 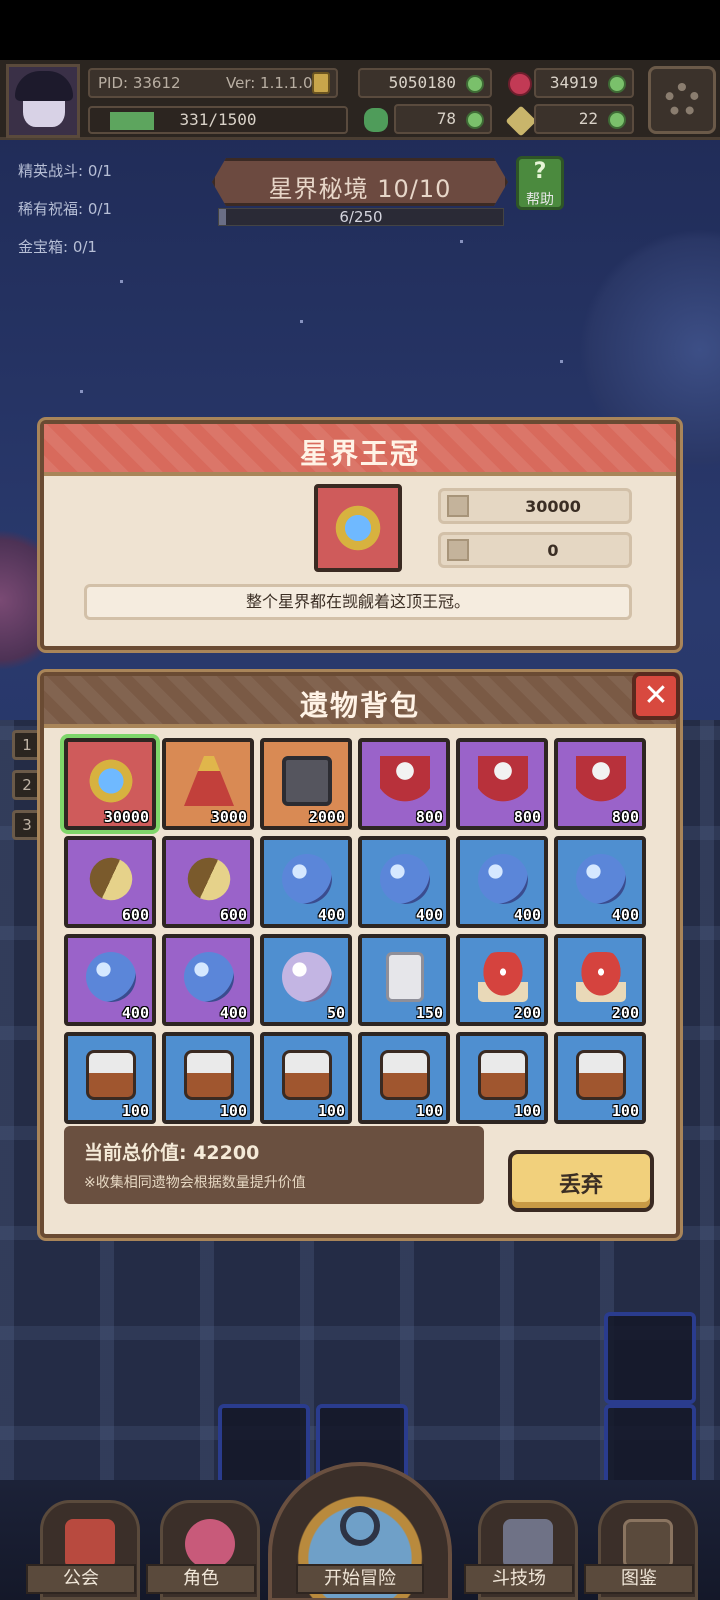 I want to click on stage-banner: 星界秘境 10/10, so click(x=360, y=182).